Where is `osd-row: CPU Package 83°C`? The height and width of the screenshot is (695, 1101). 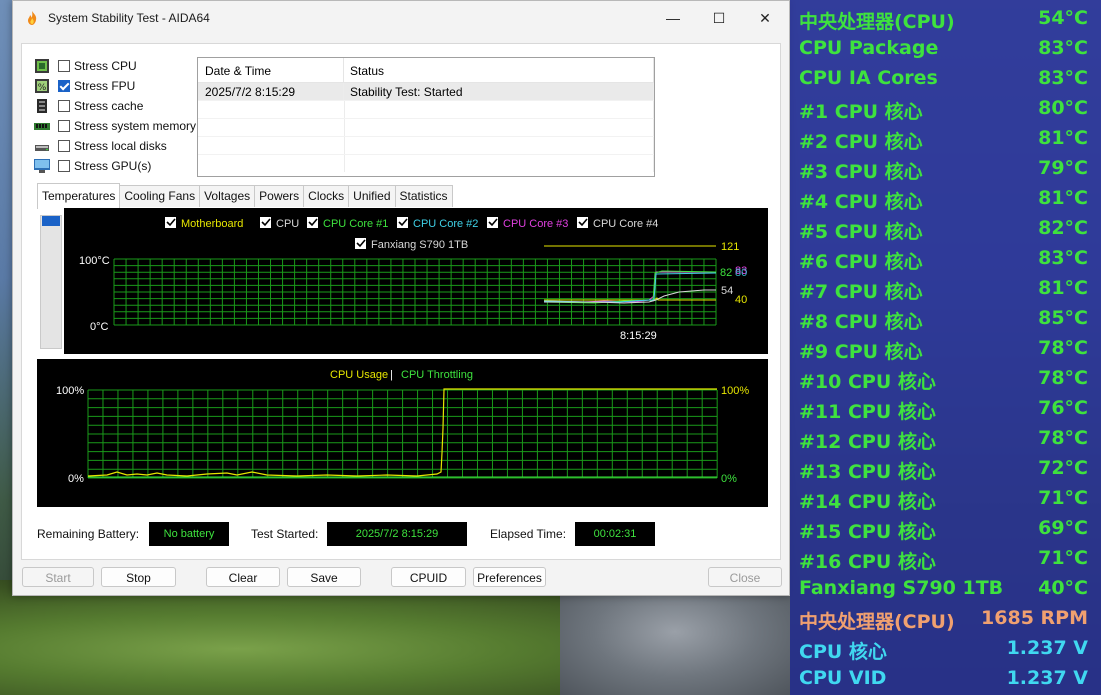 osd-row: CPU Package 83°C is located at coordinates (945, 48).